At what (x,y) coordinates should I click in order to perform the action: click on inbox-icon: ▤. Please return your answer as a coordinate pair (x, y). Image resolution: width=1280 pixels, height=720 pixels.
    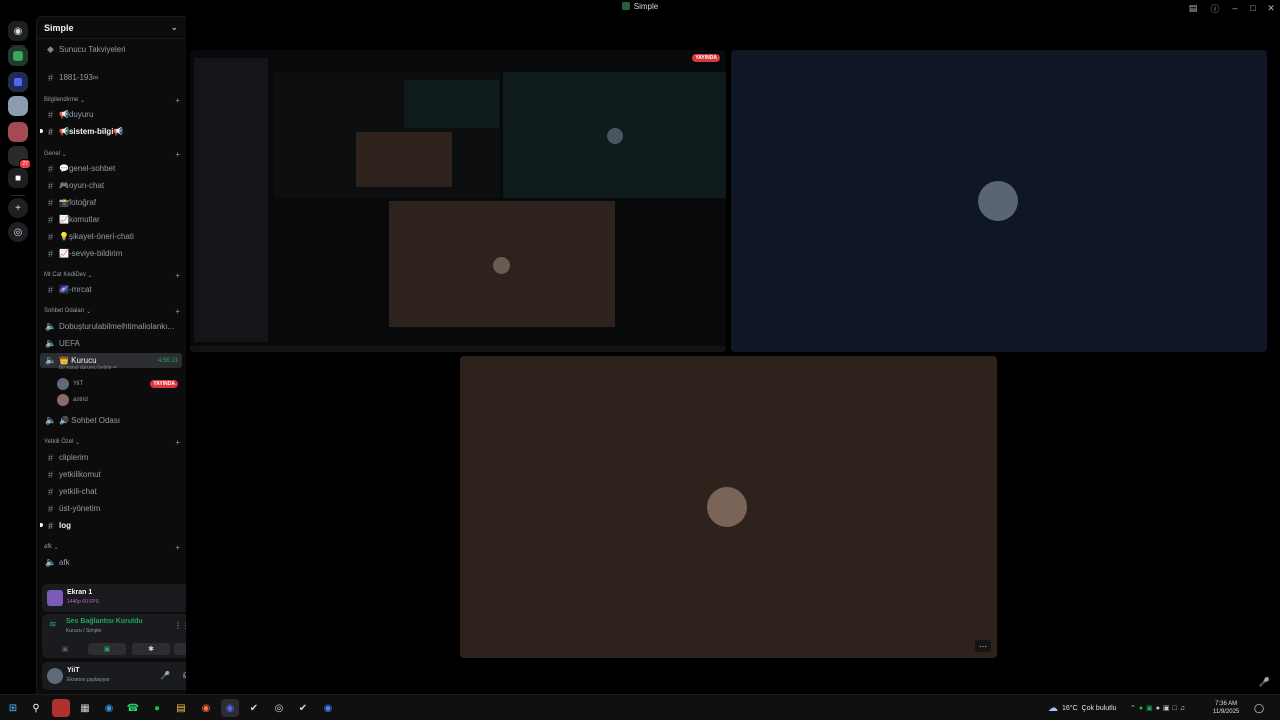
    Looking at the image, I should click on (1193, 8).